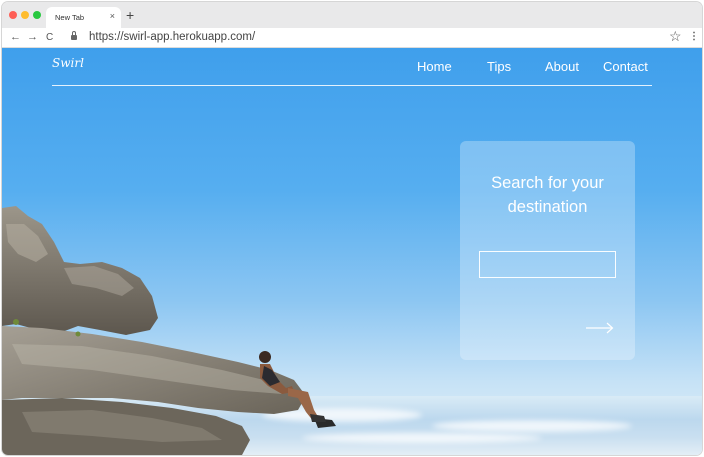  Describe the element at coordinates (70, 17) in the screenshot. I see `tab-title: New Tab` at that location.